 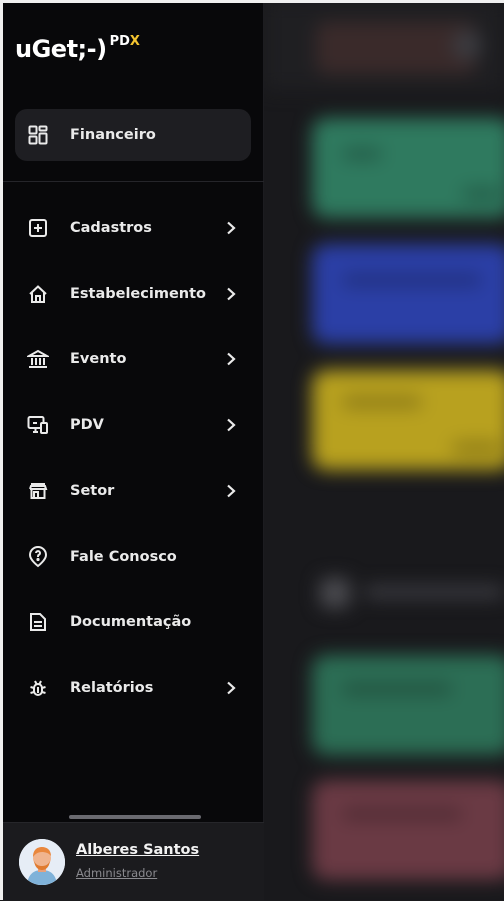 I want to click on sidebar-item-label: Cadastros, so click(x=111, y=228).